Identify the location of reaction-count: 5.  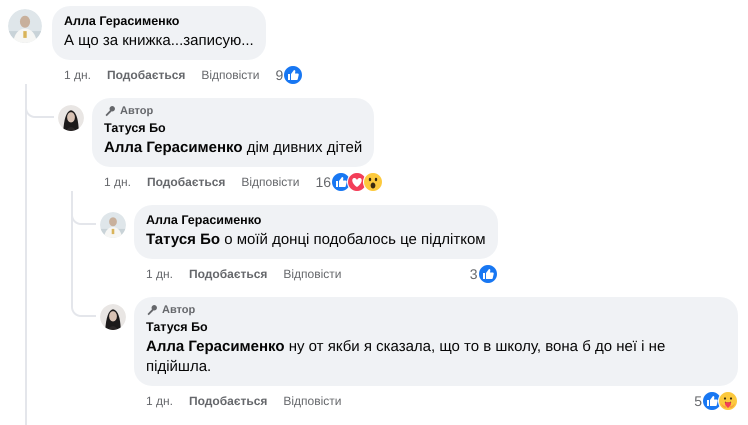
(698, 401).